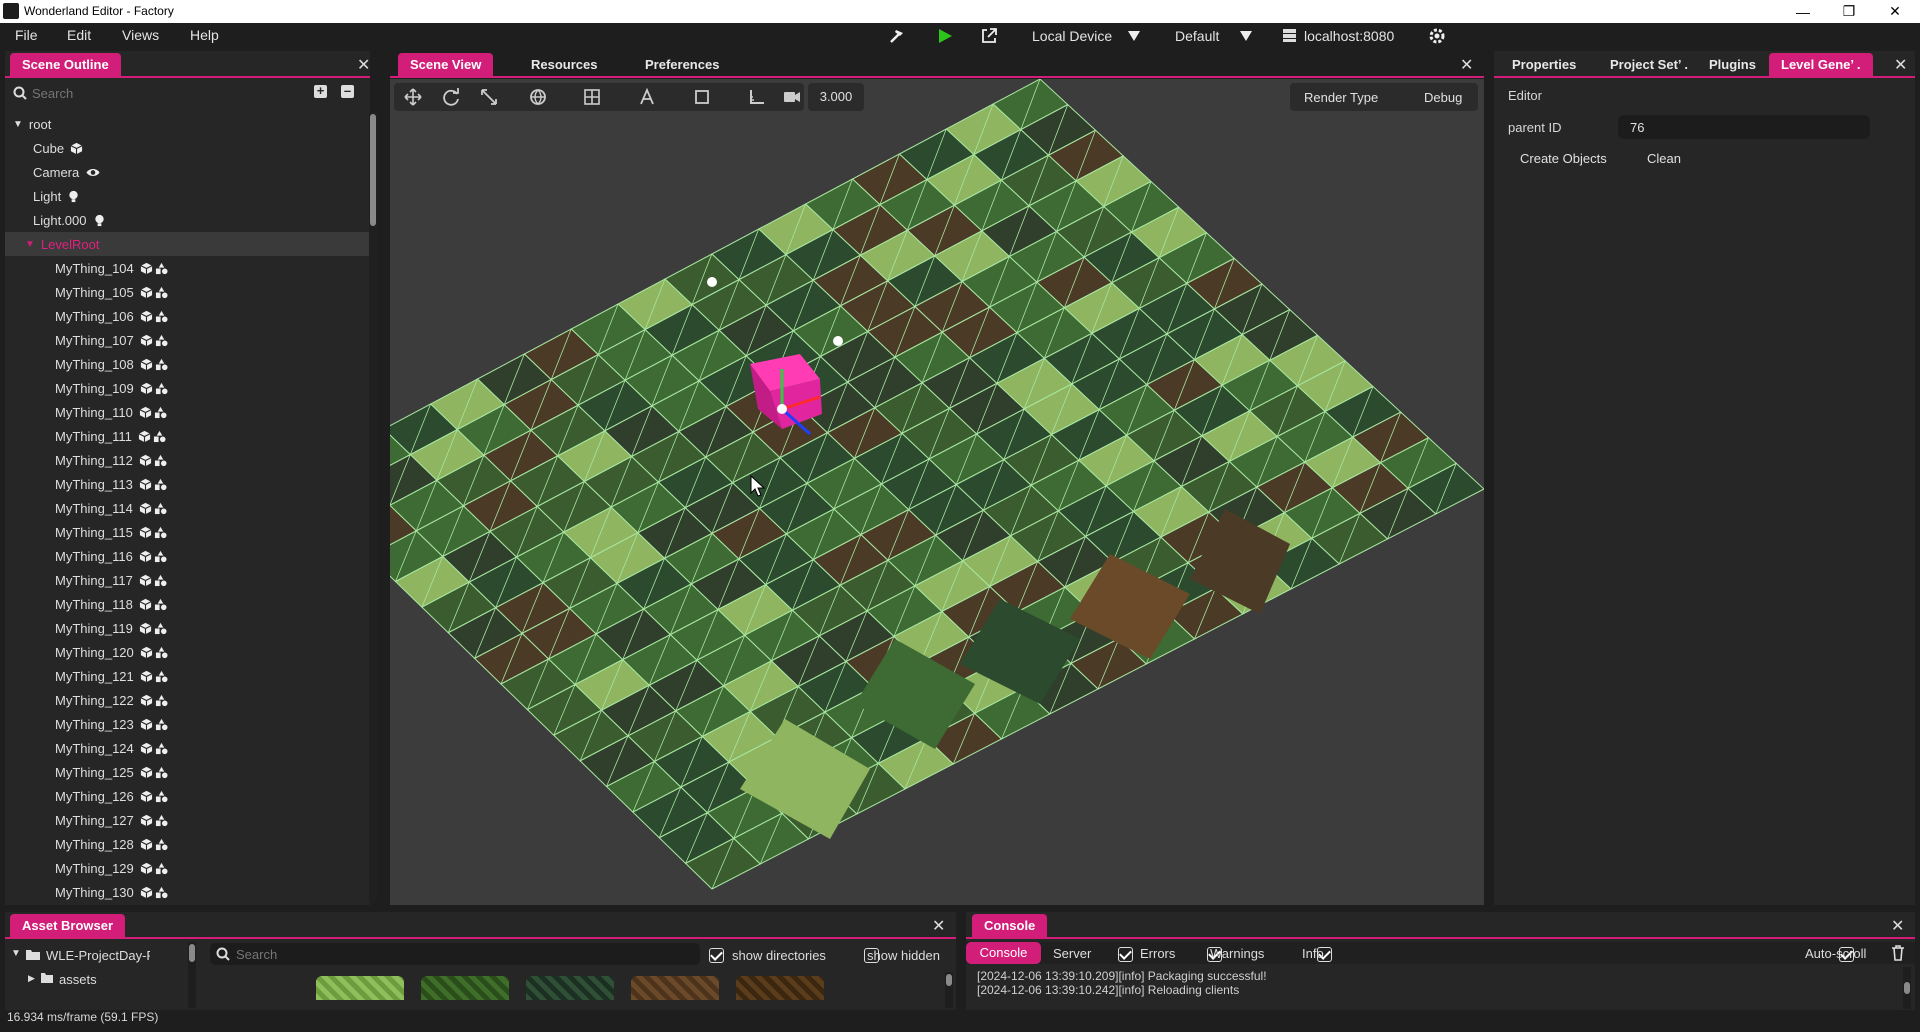 This screenshot has height=1032, width=1920. What do you see at coordinates (187, 772) in the screenshot?
I see `outline-row: MyThing_125` at bounding box center [187, 772].